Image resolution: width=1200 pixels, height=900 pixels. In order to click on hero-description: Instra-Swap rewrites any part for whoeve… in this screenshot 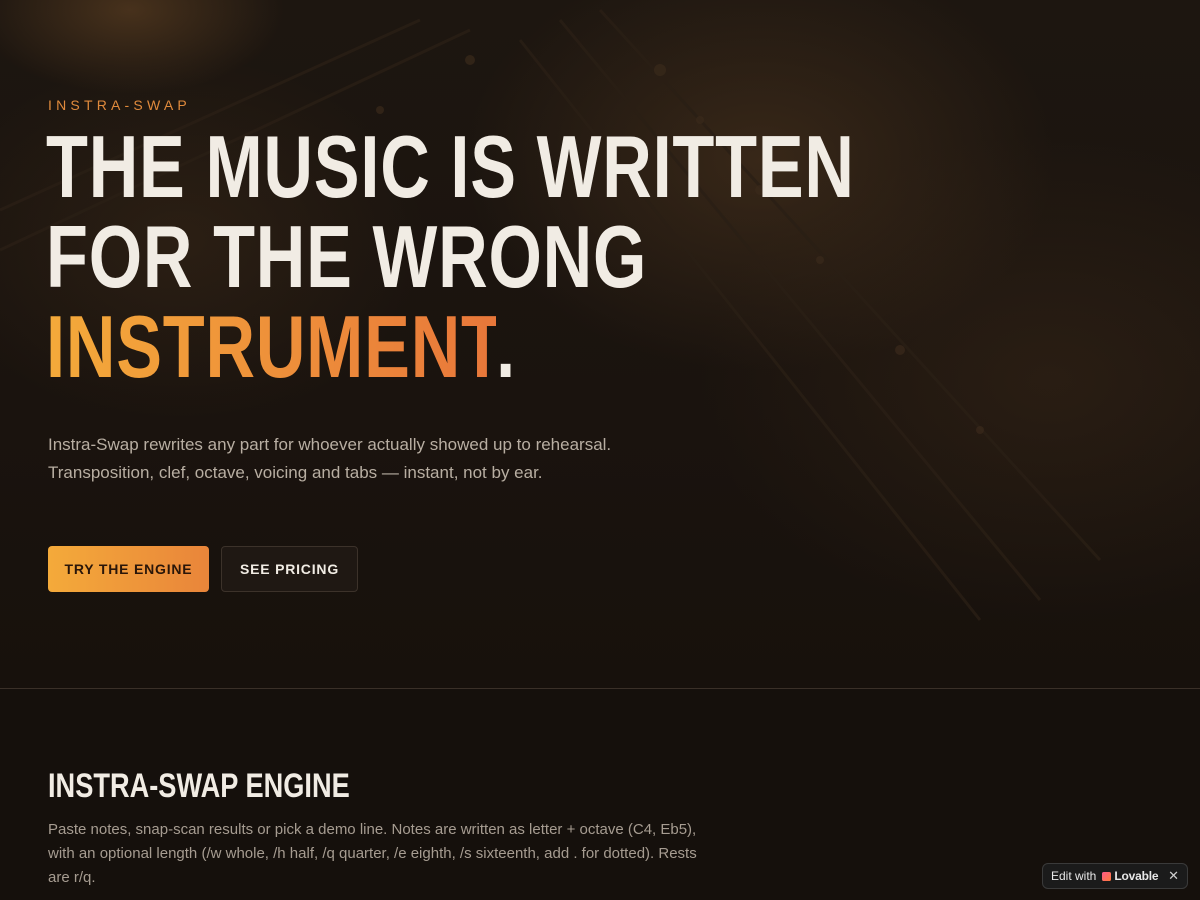, I will do `click(330, 458)`.